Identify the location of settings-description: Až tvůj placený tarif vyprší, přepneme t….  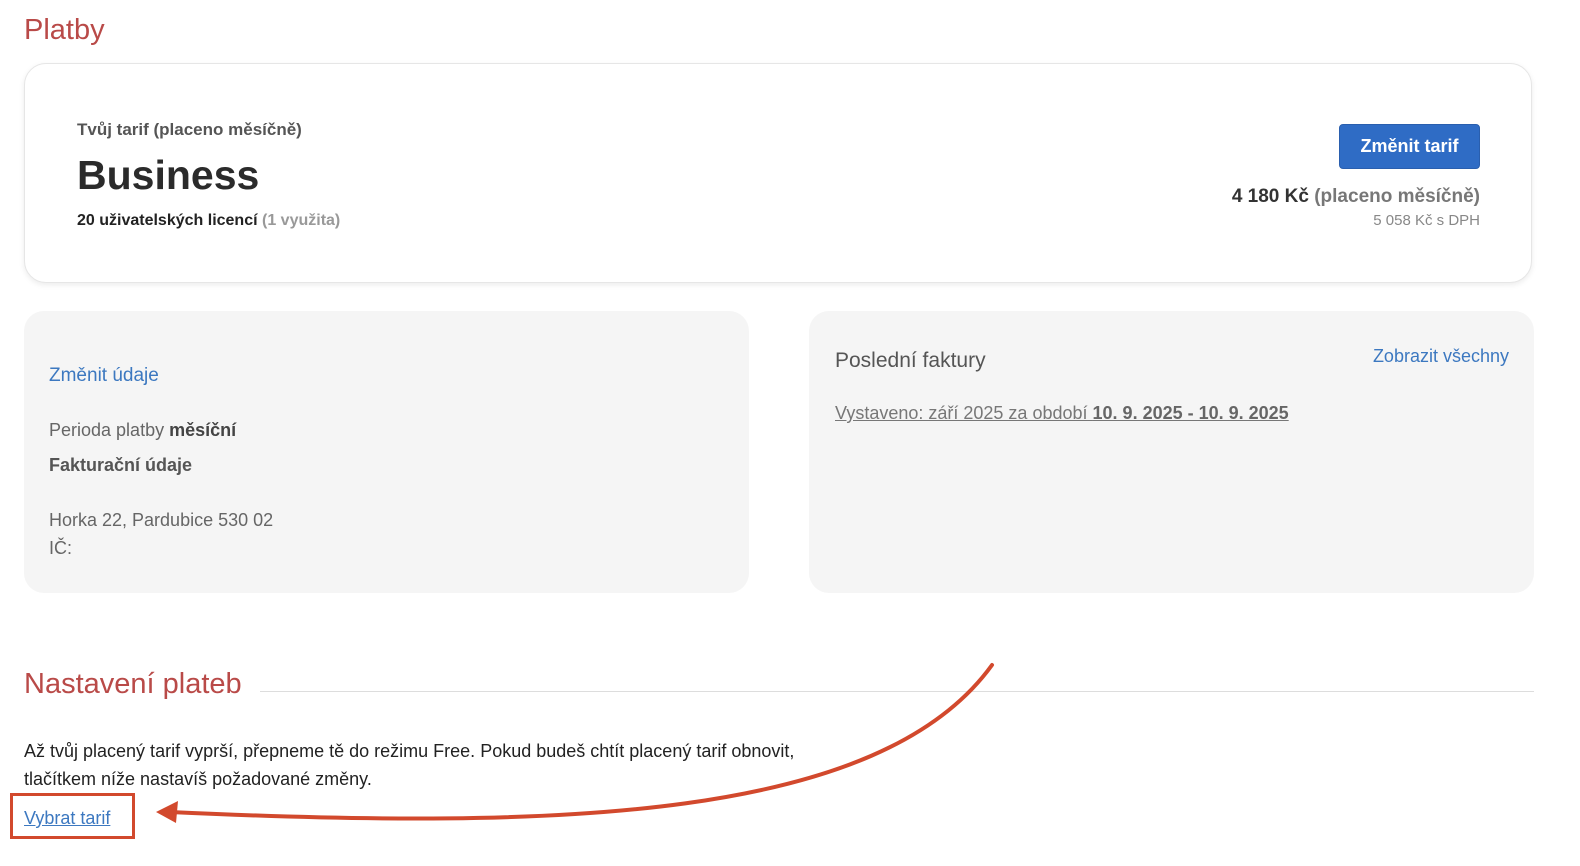
(409, 765).